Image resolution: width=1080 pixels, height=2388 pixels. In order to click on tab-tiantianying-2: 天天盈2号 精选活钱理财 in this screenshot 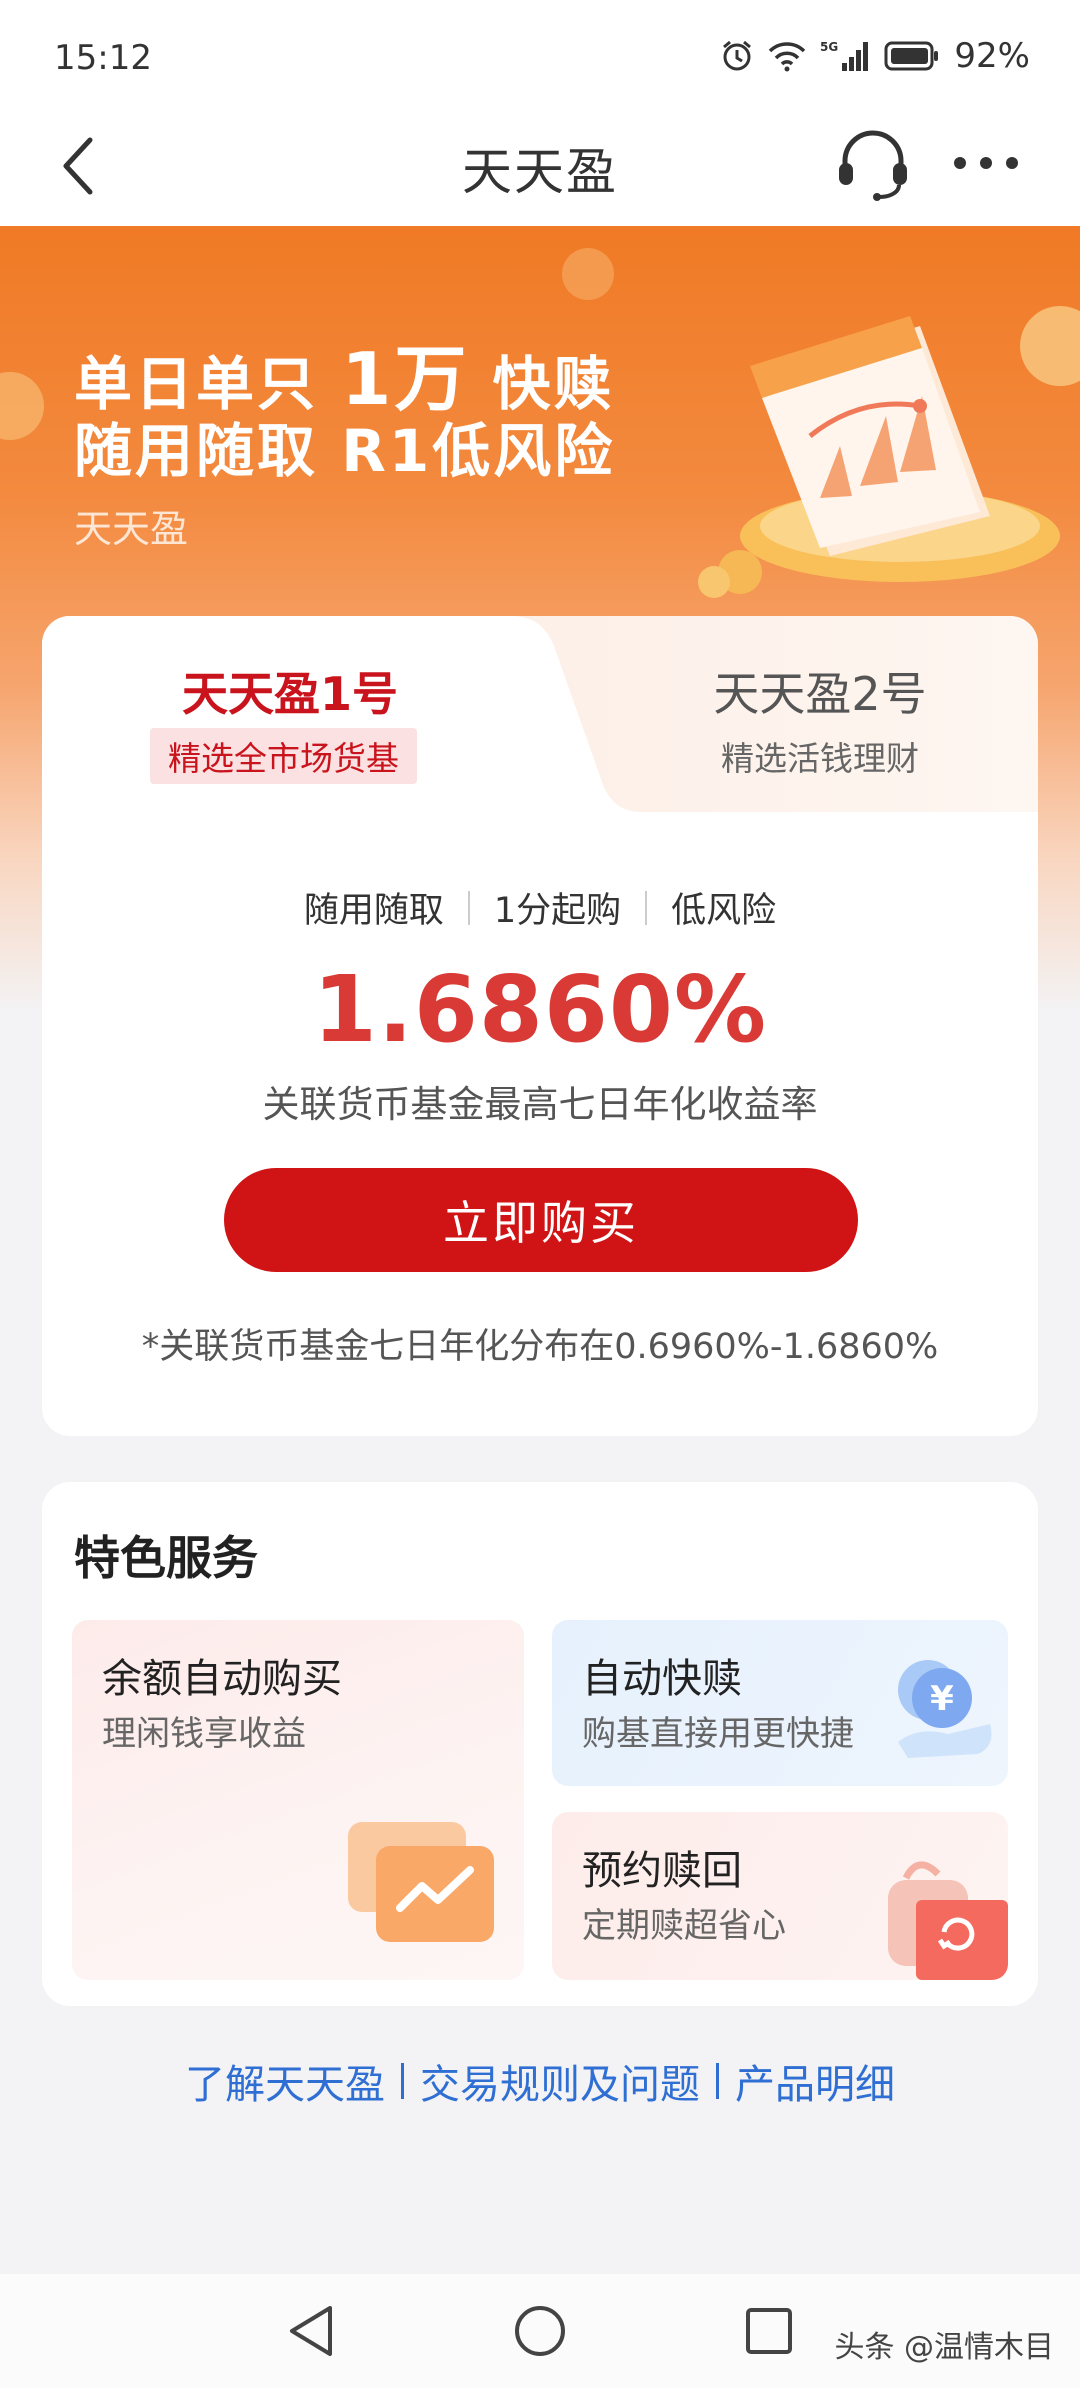, I will do `click(820, 714)`.